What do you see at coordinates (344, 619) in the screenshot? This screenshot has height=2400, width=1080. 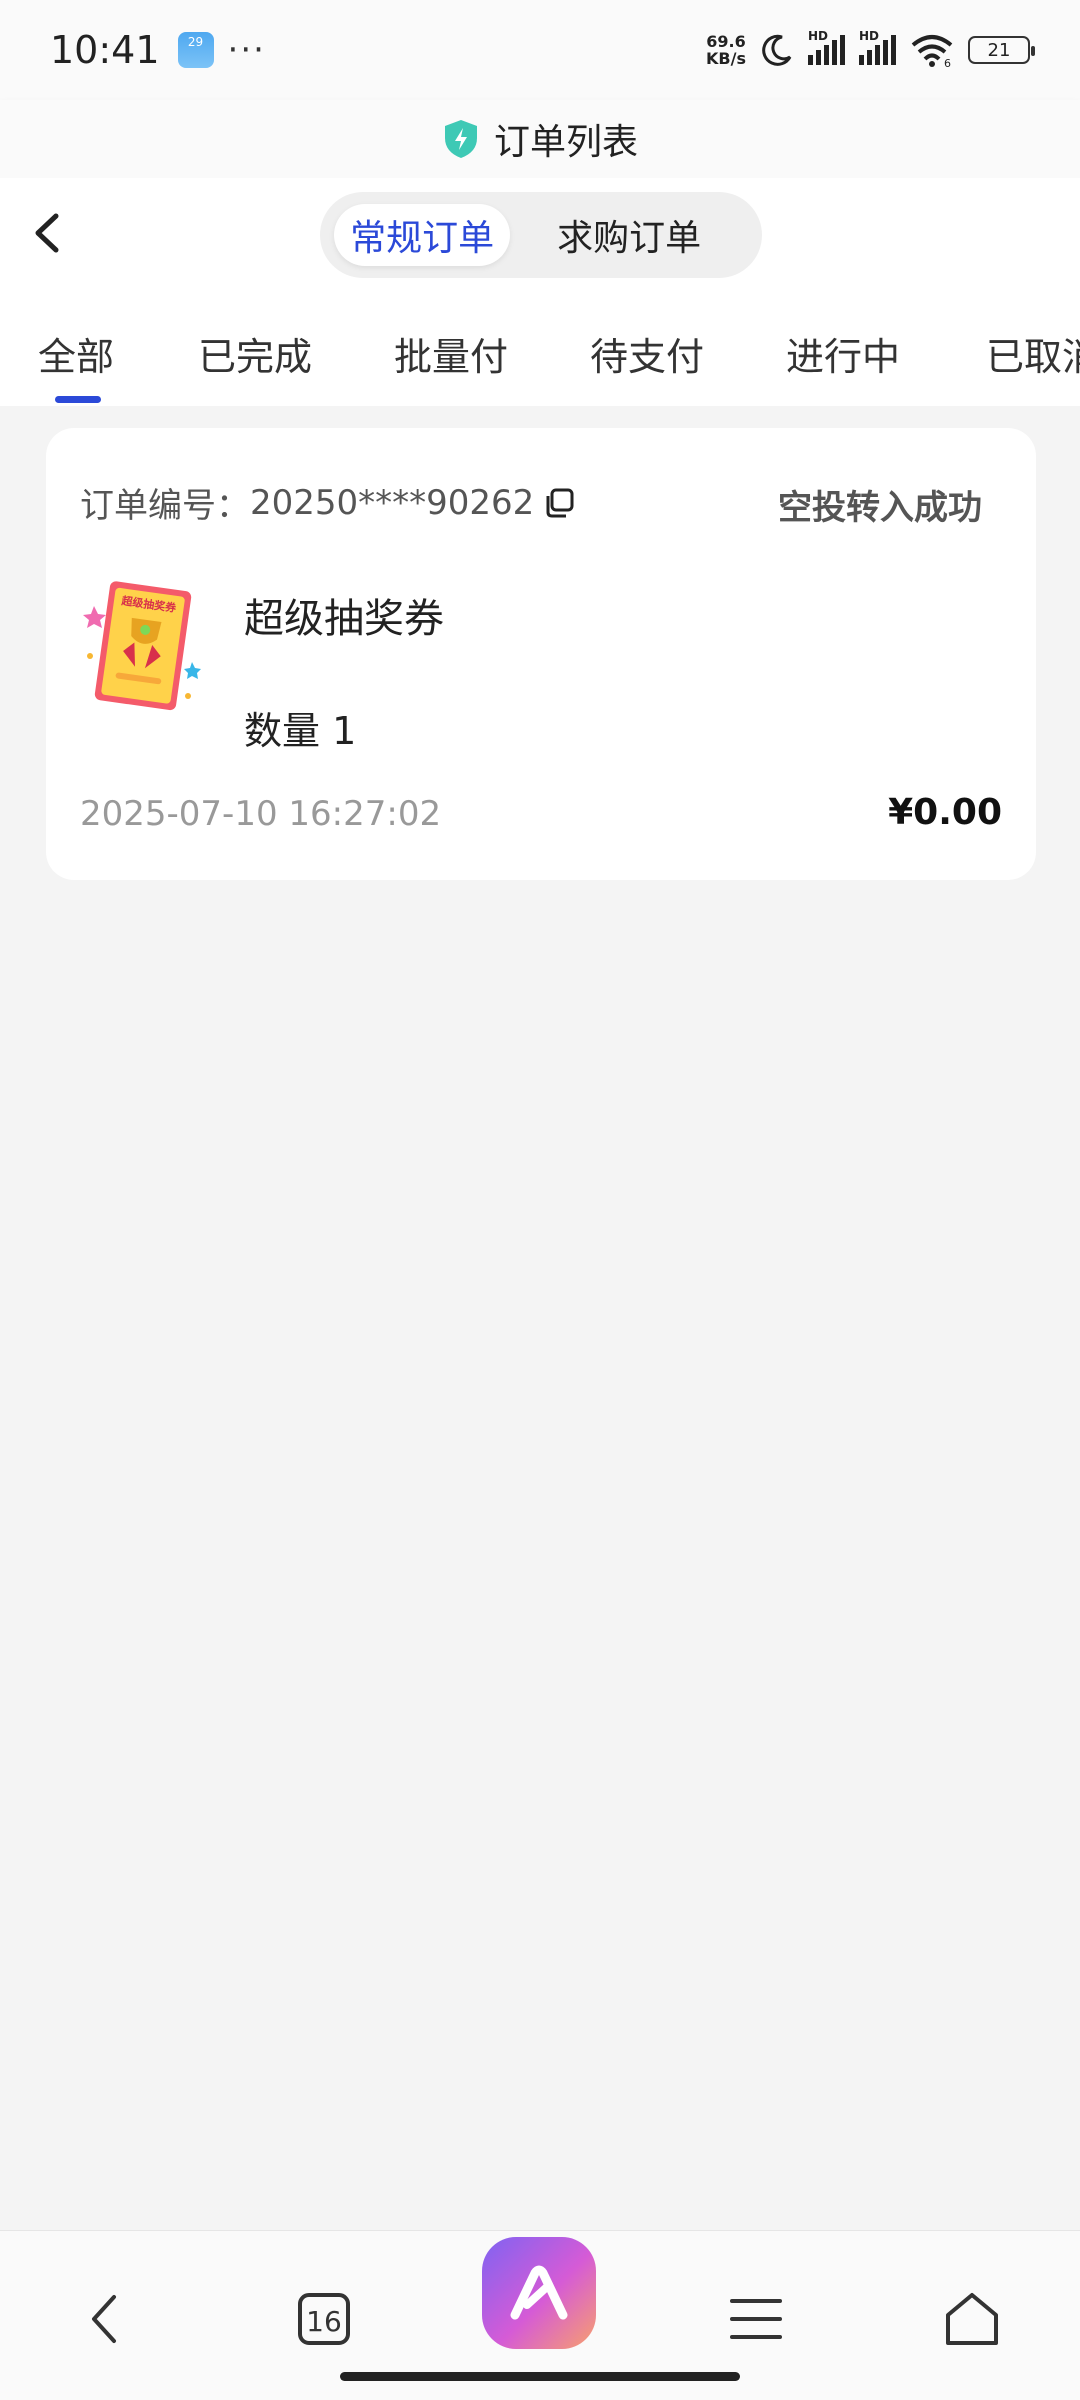 I see `product-name: 超级抽奖券` at bounding box center [344, 619].